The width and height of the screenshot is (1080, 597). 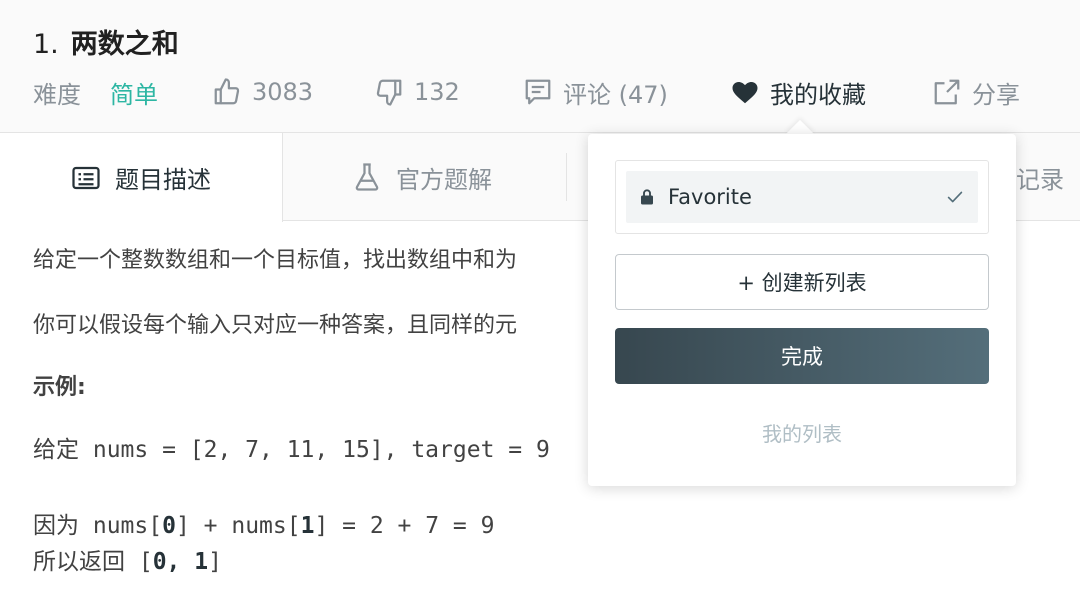 I want to click on example-output-line: 所以返回 [0, 1], so click(x=127, y=559).